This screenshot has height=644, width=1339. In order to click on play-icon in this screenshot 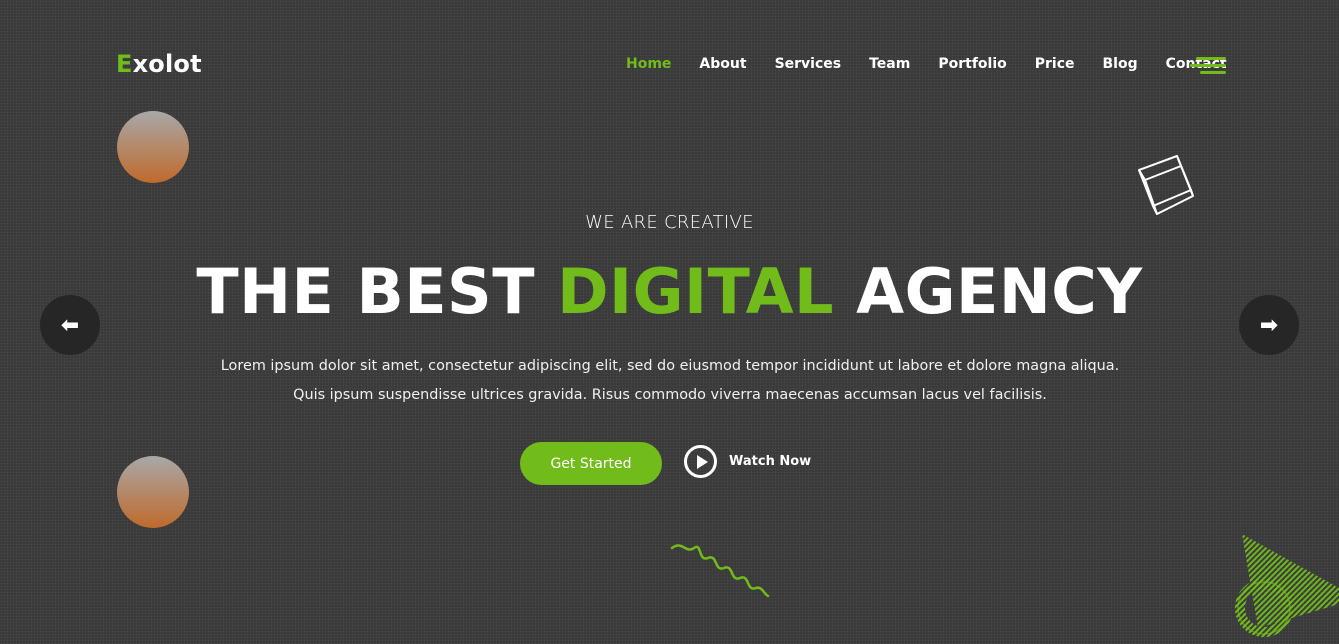, I will do `click(700, 461)`.